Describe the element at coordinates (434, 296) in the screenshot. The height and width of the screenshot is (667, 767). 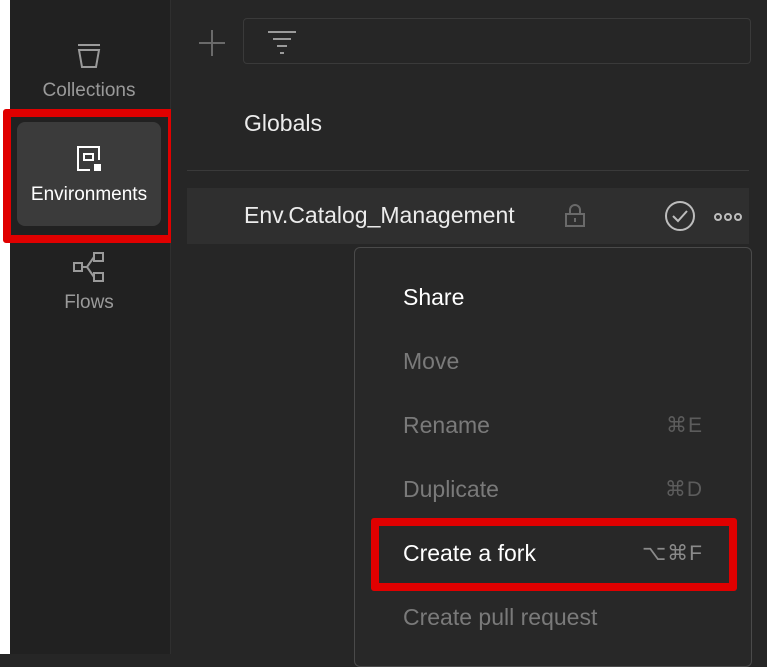
I see `menu-item-label: Share` at that location.